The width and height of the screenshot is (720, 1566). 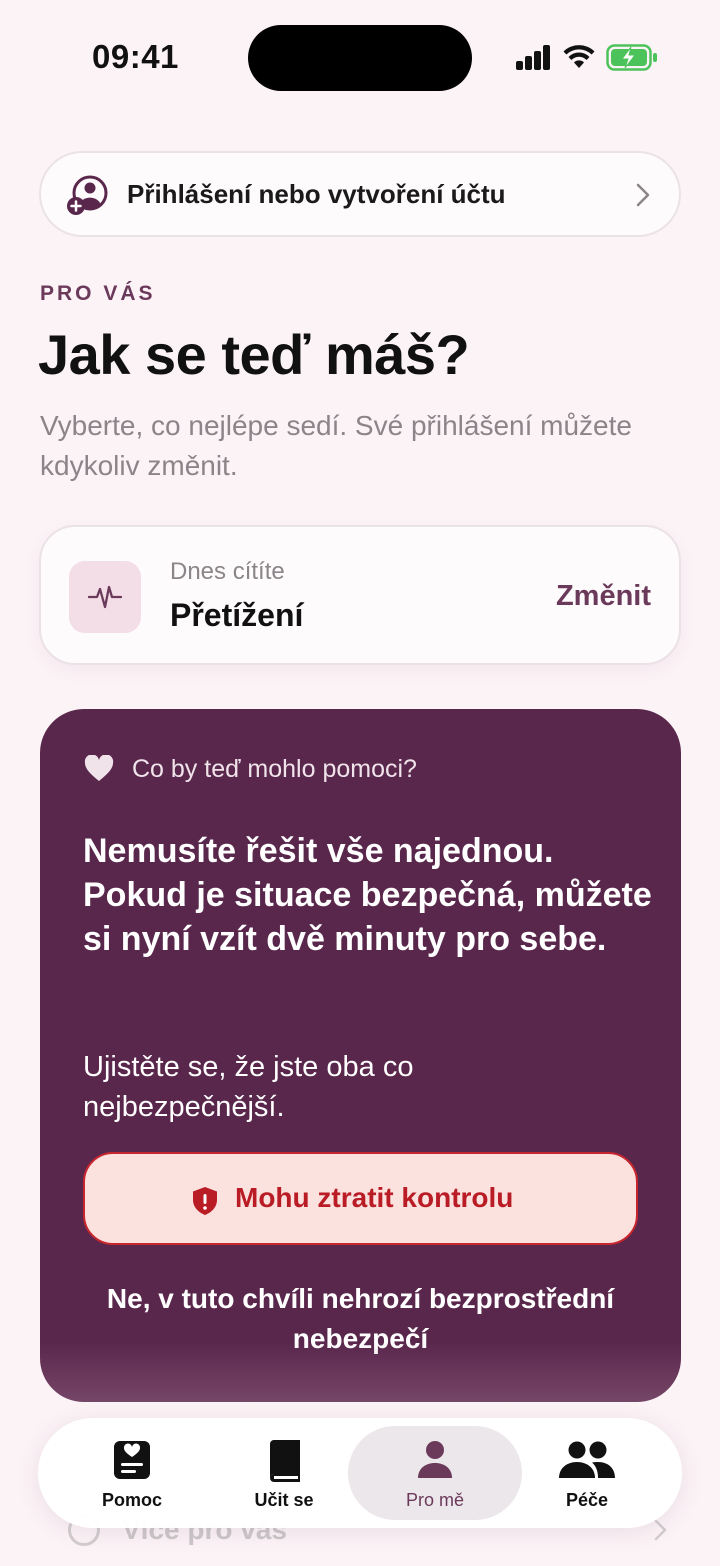 I want to click on feeling-value: Přetížení, so click(x=237, y=615).